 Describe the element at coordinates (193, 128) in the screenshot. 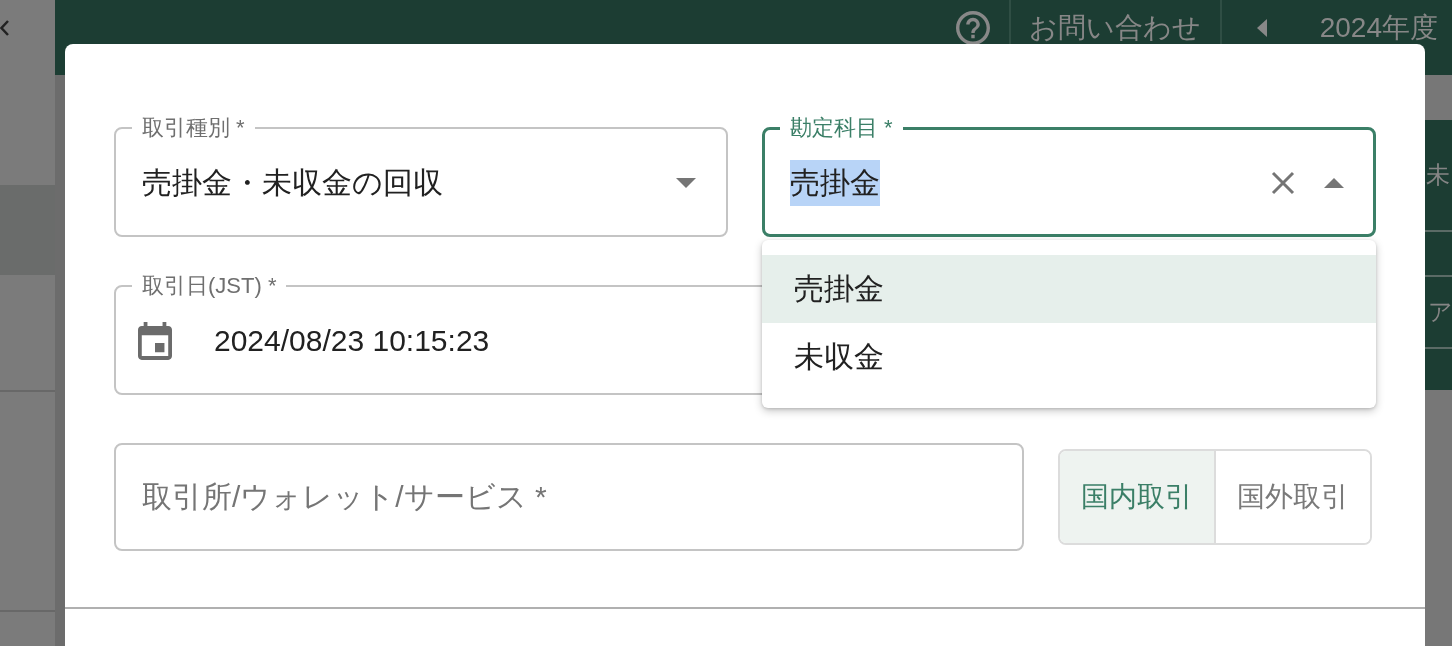

I see `field-label: 取引種別 *` at that location.